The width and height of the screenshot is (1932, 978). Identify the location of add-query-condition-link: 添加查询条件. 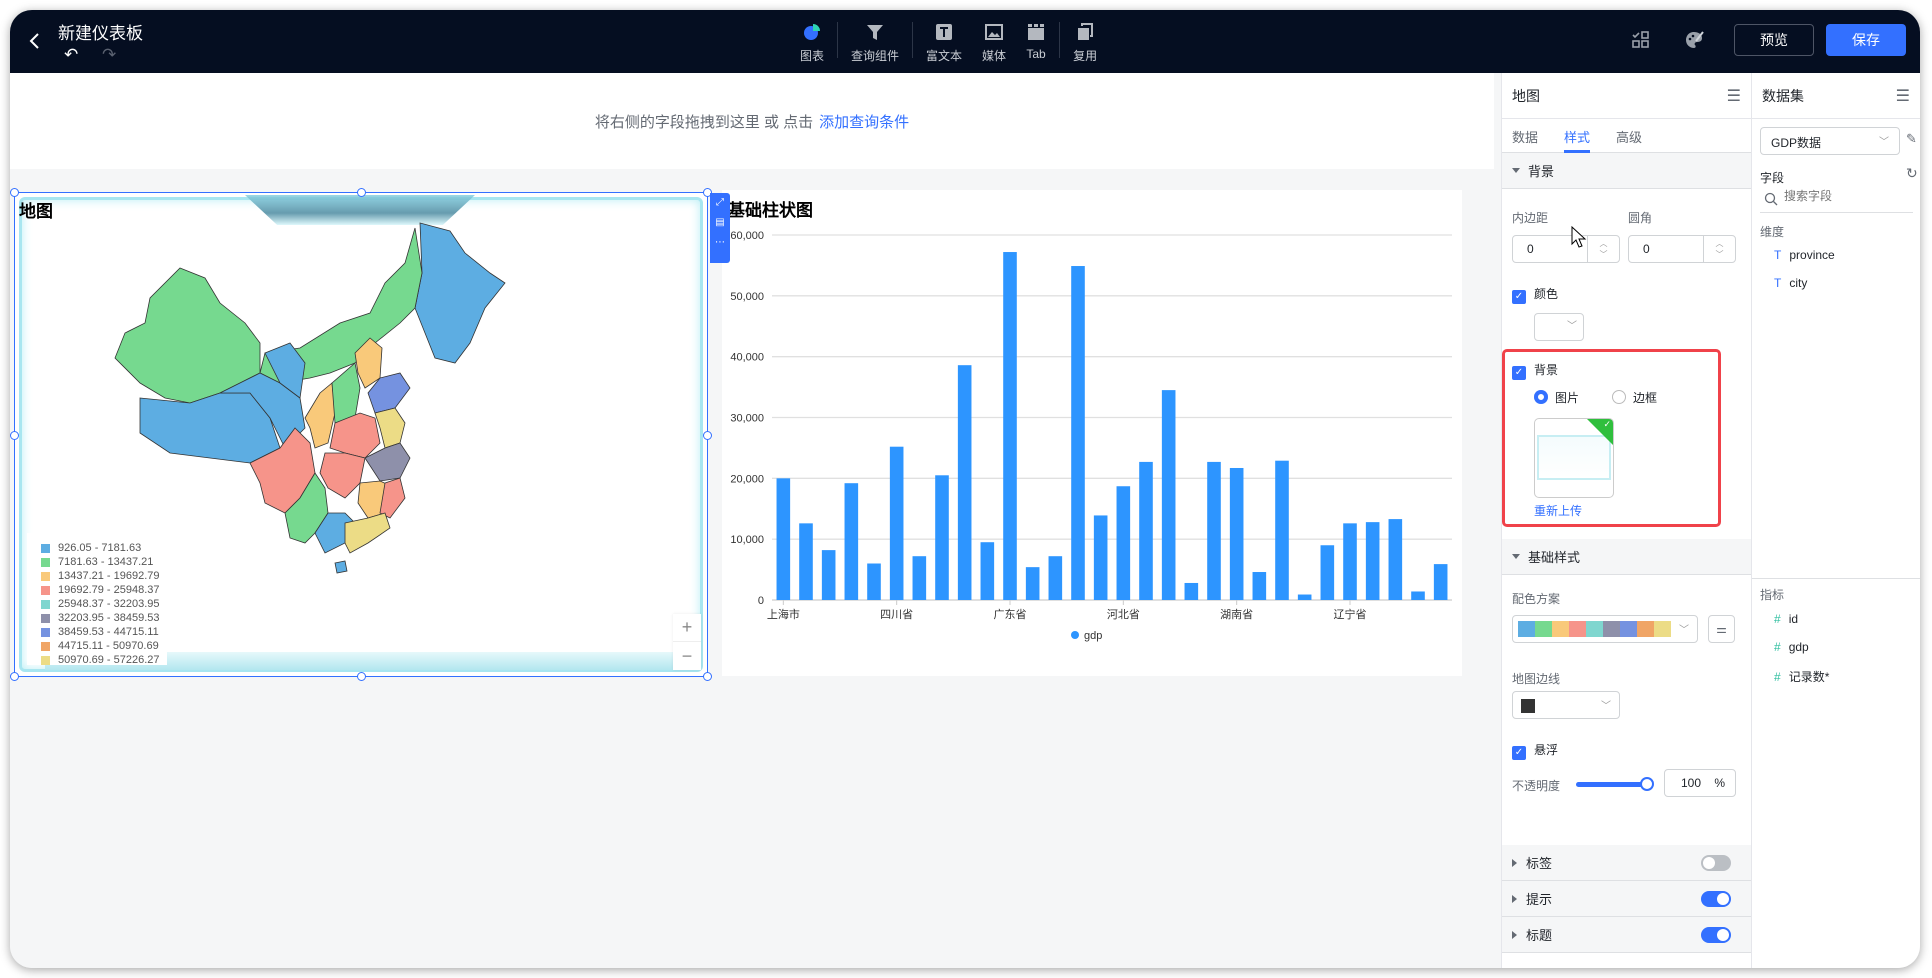
(864, 121).